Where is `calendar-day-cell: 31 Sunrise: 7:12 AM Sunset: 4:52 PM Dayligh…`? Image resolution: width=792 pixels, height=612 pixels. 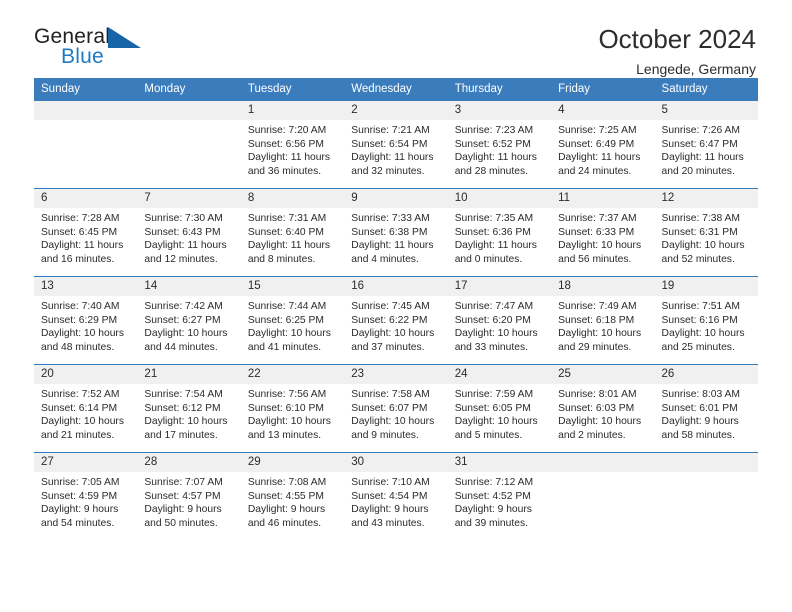
calendar-day-cell: 31 Sunrise: 7:12 AM Sunset: 4:52 PM Dayligh… is located at coordinates (499, 496).